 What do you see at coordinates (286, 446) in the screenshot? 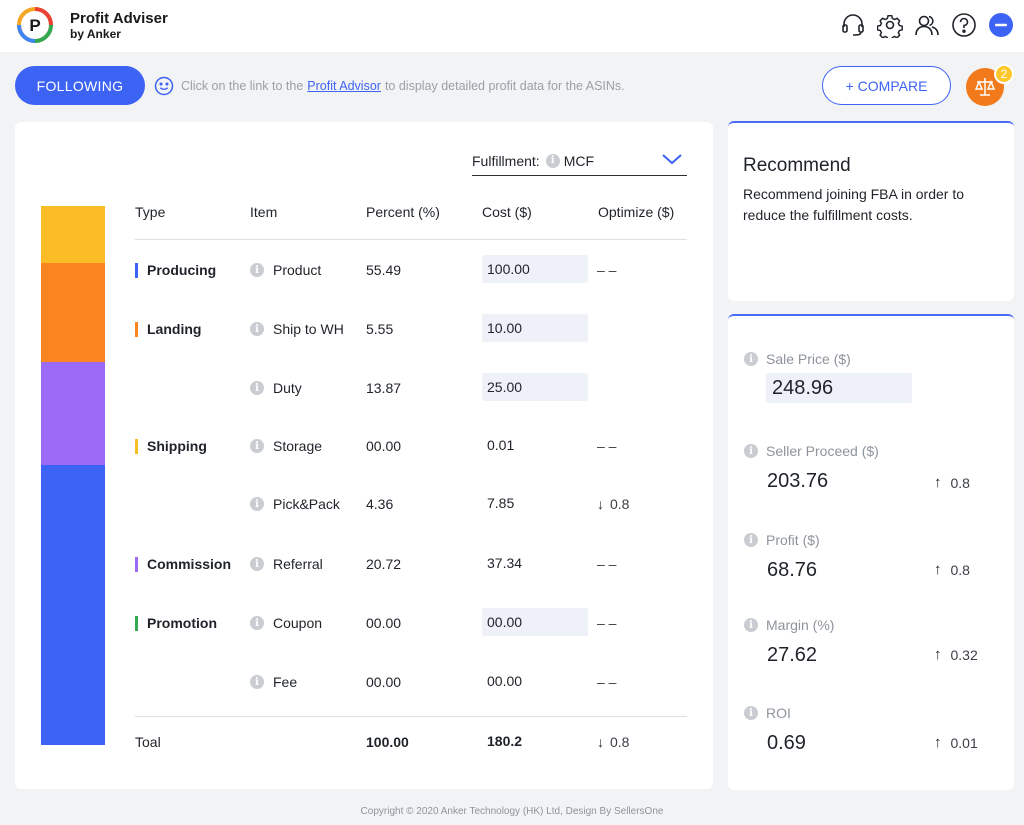
I see `item-cell: i Storage` at bounding box center [286, 446].